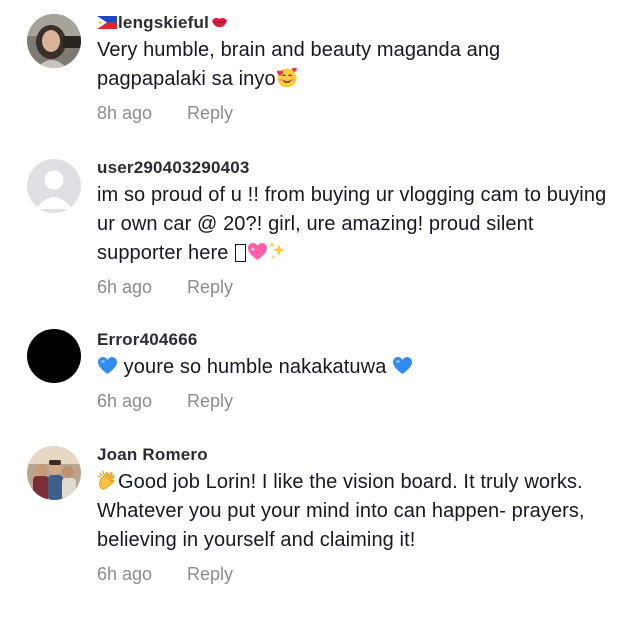 This screenshot has height=620, width=620. I want to click on sparkles-icon, so click(277, 251).